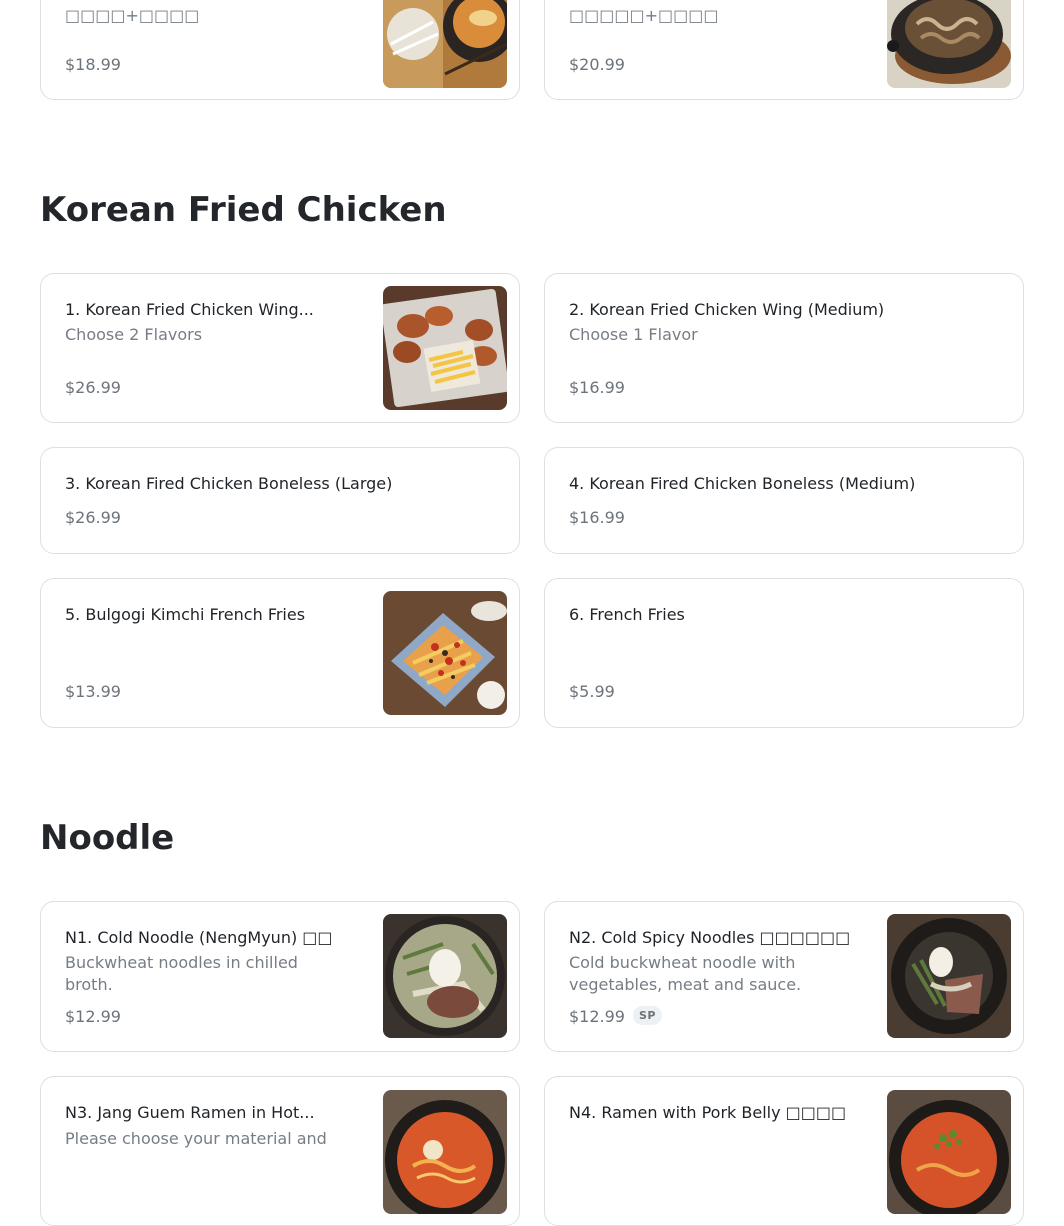 The height and width of the screenshot is (1226, 1064). I want to click on item-price: $18.99, so click(93, 64).